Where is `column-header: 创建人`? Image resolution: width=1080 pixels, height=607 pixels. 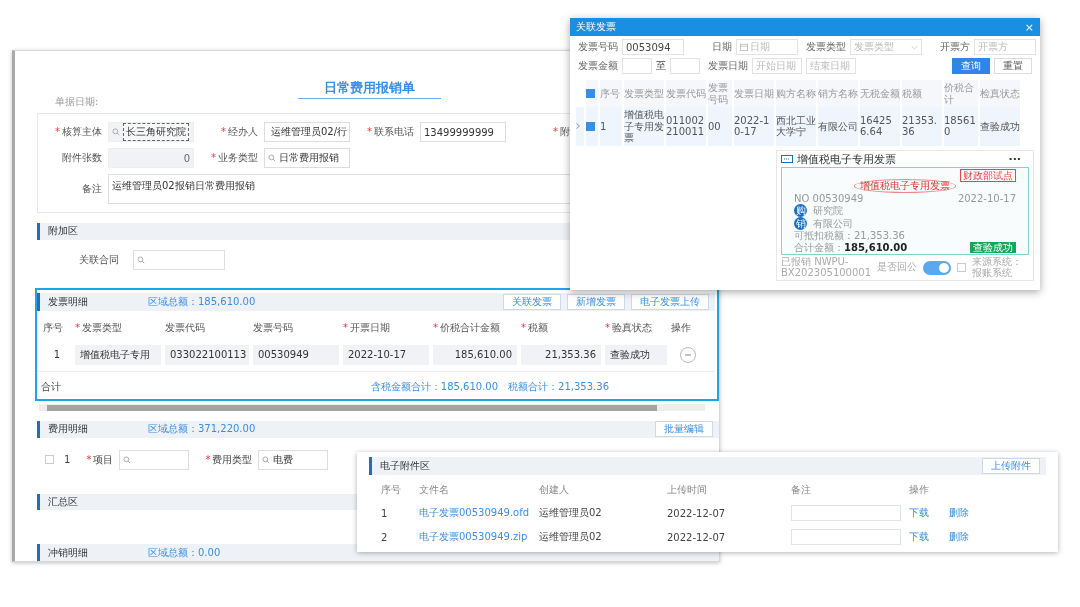 column-header: 创建人 is located at coordinates (554, 490).